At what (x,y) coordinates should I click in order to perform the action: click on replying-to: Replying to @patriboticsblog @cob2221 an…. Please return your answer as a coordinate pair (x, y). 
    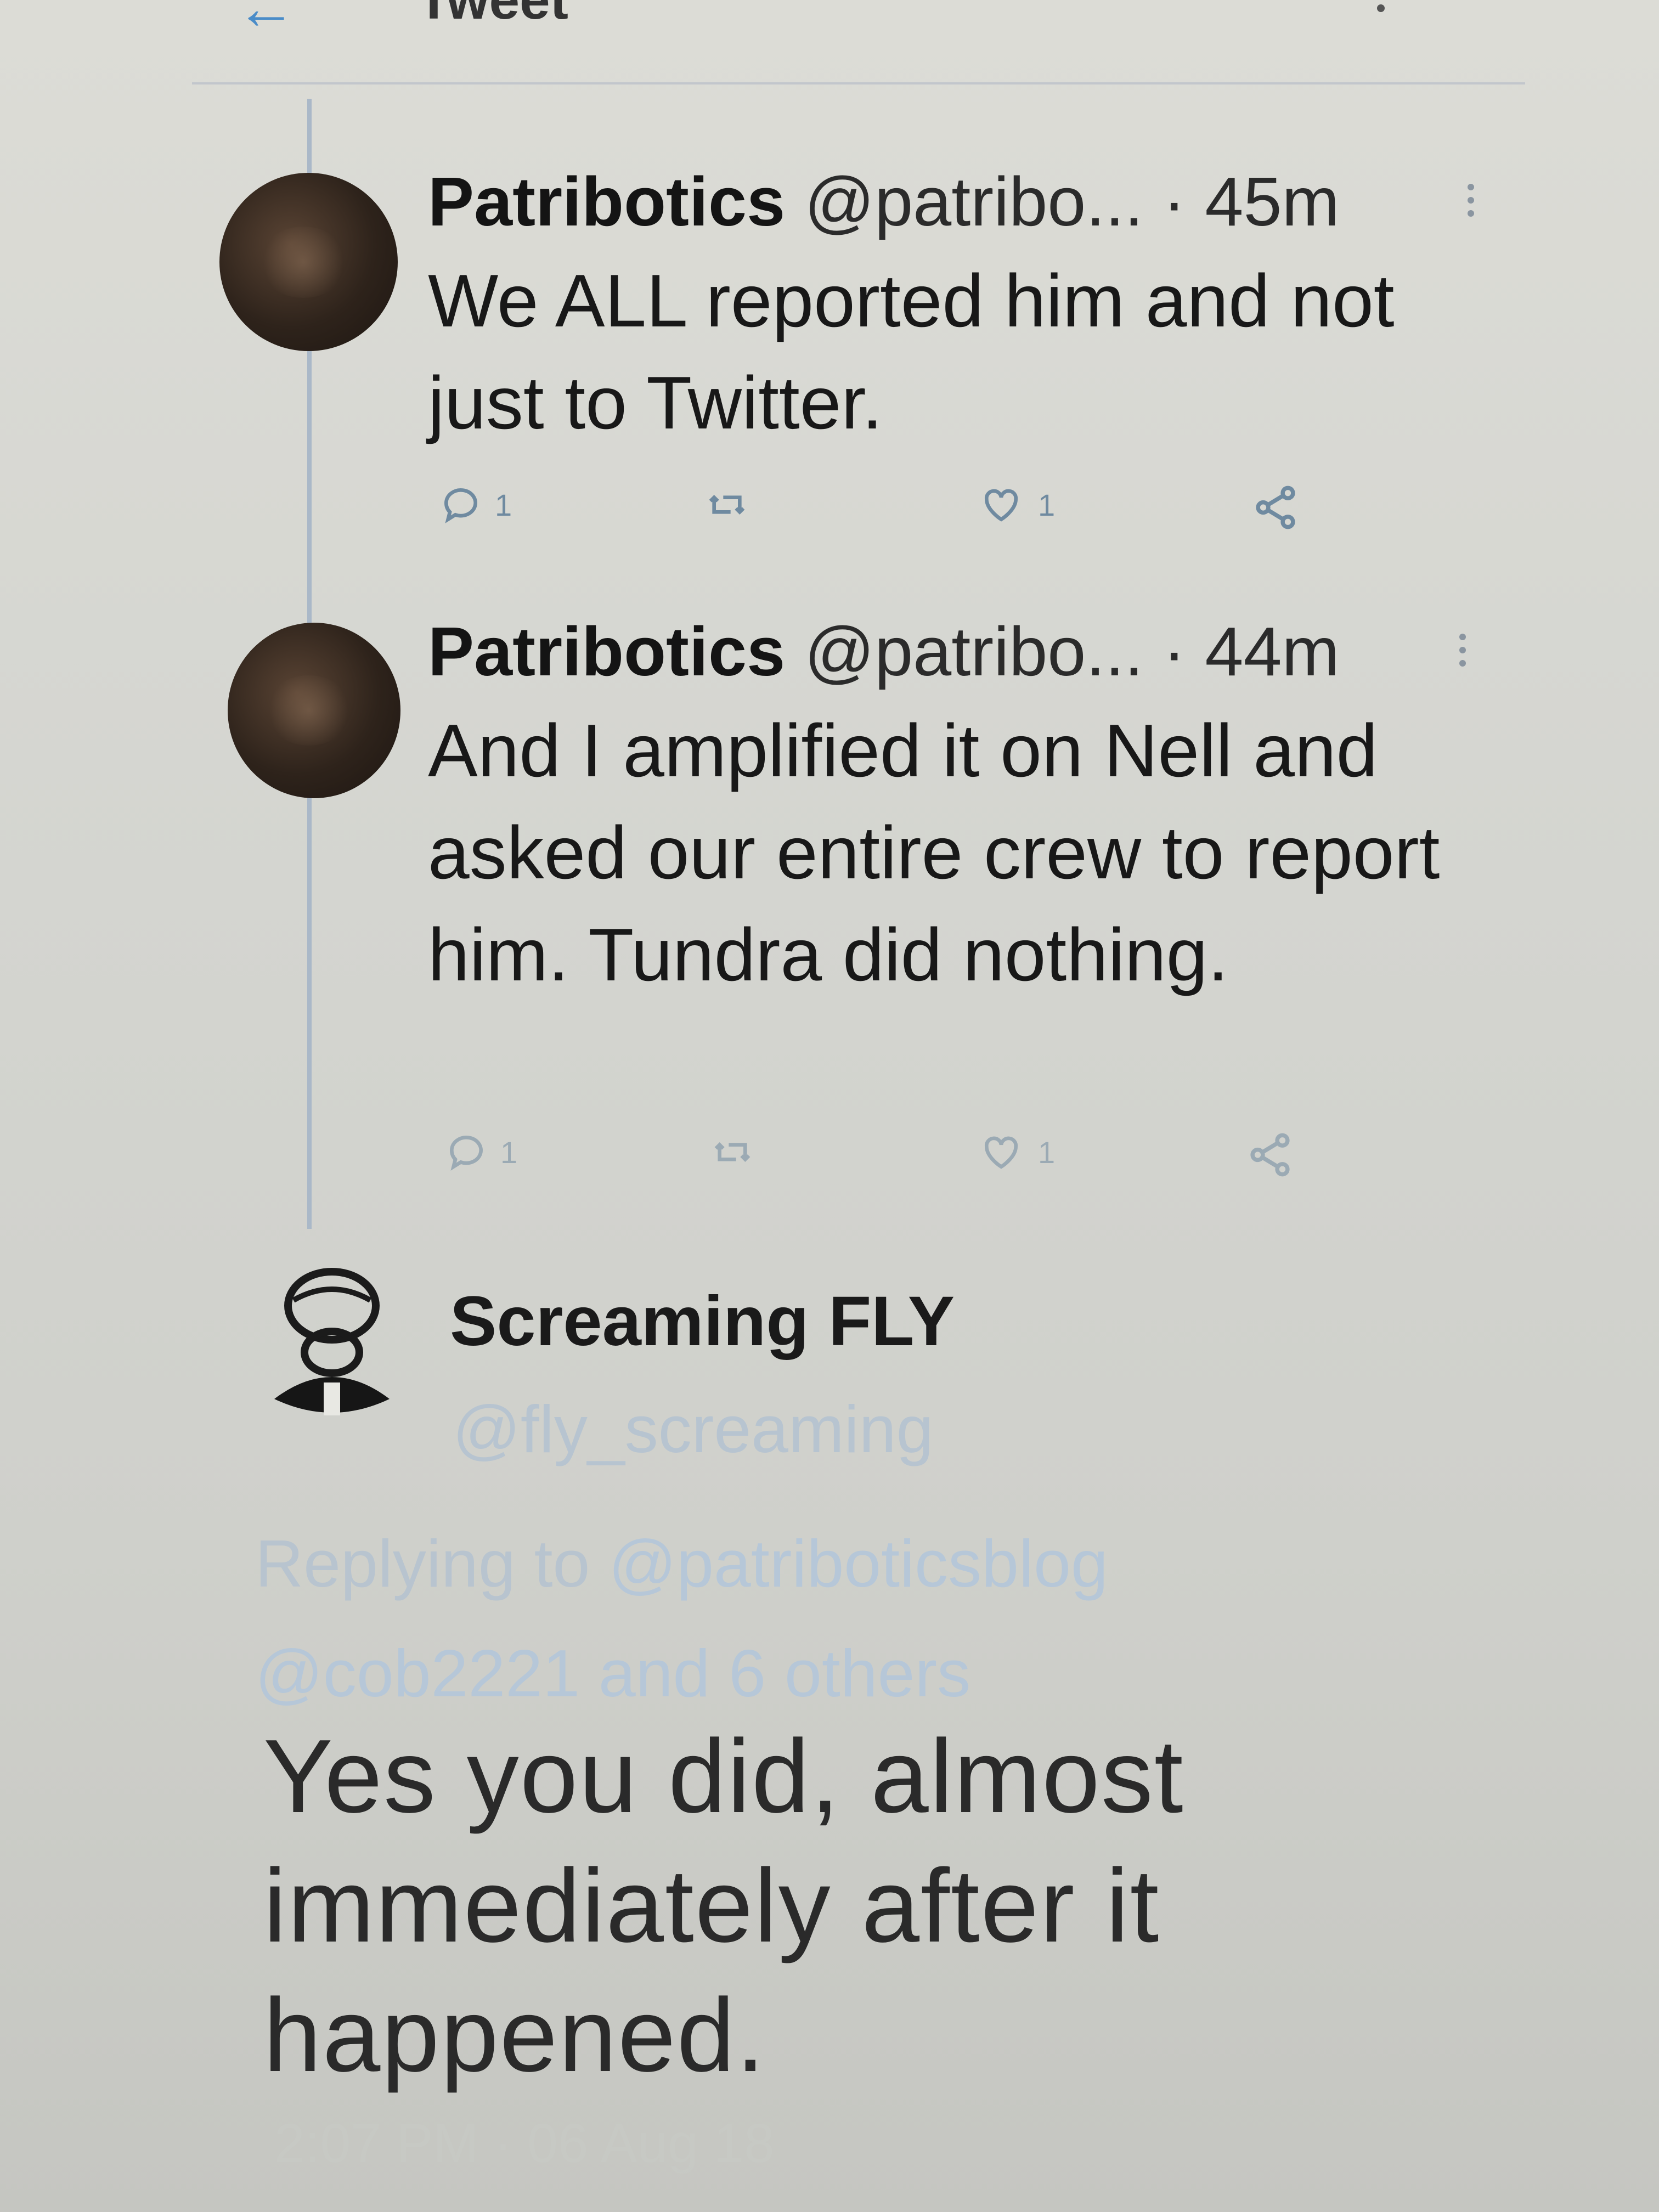
    Looking at the image, I should click on (914, 1619).